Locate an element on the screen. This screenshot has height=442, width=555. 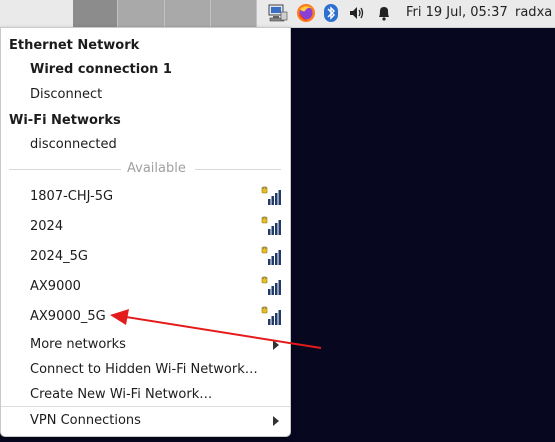
vpn-connections-item: VPN Connections is located at coordinates (160, 420).